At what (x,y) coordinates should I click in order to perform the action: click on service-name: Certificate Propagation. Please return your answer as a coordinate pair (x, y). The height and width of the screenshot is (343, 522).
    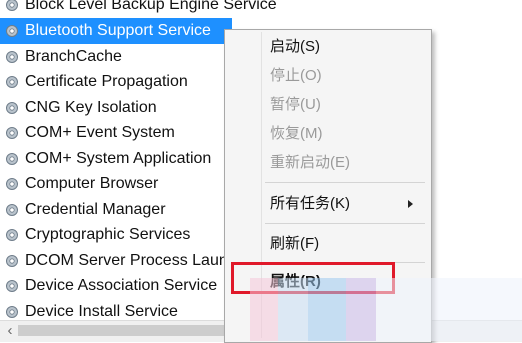
    Looking at the image, I should click on (106, 81).